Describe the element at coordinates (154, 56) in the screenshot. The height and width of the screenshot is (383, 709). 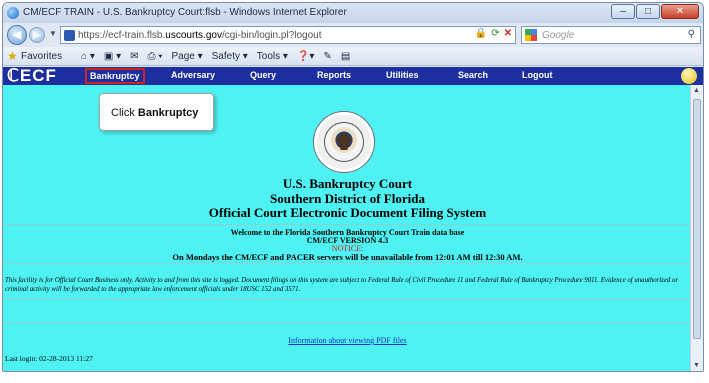
I see `print-icon: ⎙ ▾` at that location.